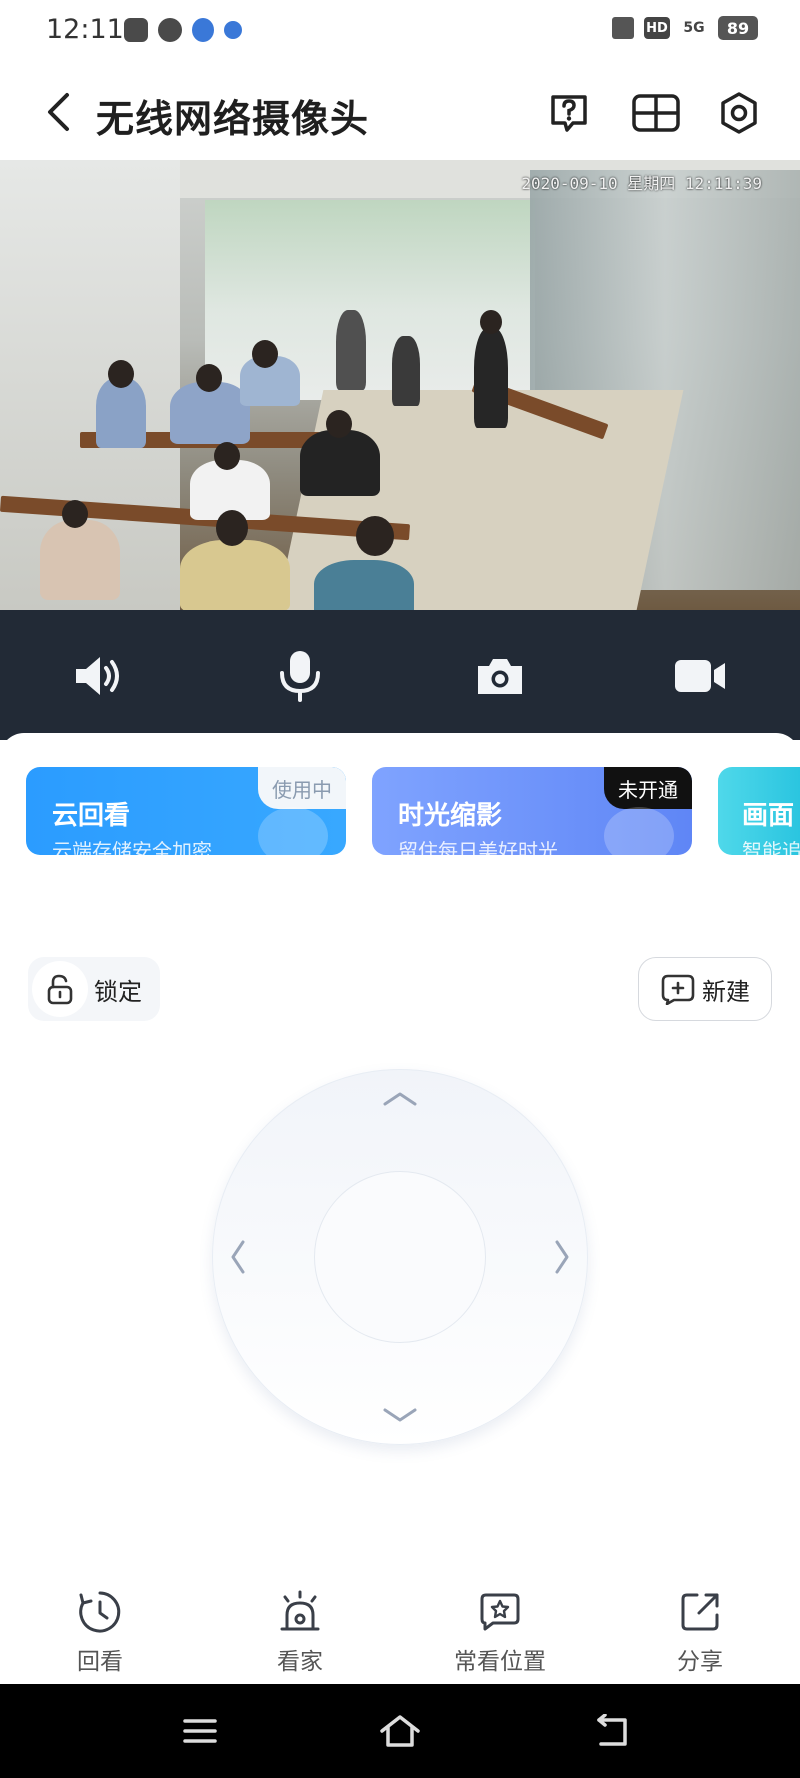  What do you see at coordinates (450, 816) in the screenshot?
I see `card-title: 时光缩影` at bounding box center [450, 816].